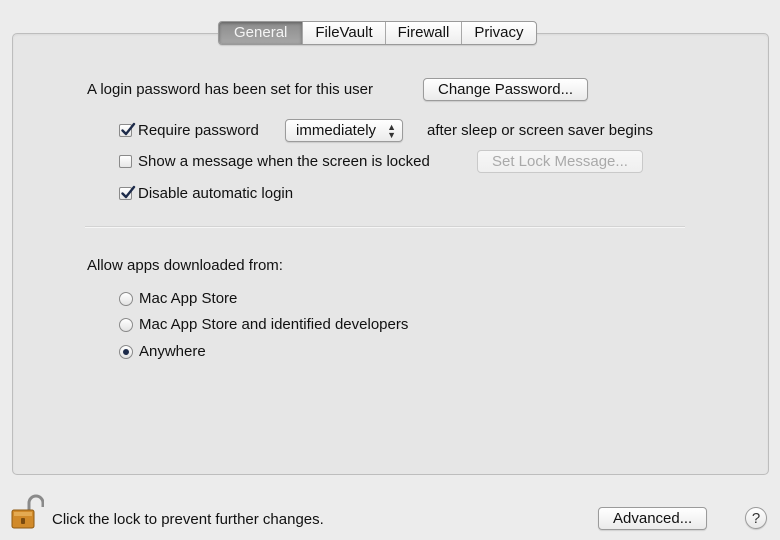 The height and width of the screenshot is (540, 780). Describe the element at coordinates (274, 324) in the screenshot. I see `identified-developers-label: Mac App Store and identified developers` at that location.